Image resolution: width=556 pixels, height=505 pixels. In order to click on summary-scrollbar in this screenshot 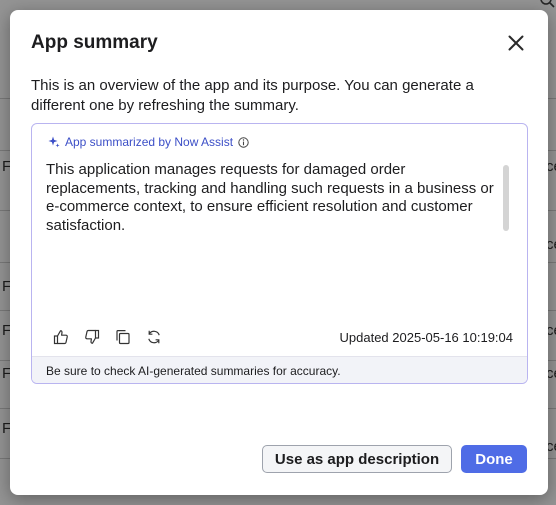, I will do `click(506, 198)`.